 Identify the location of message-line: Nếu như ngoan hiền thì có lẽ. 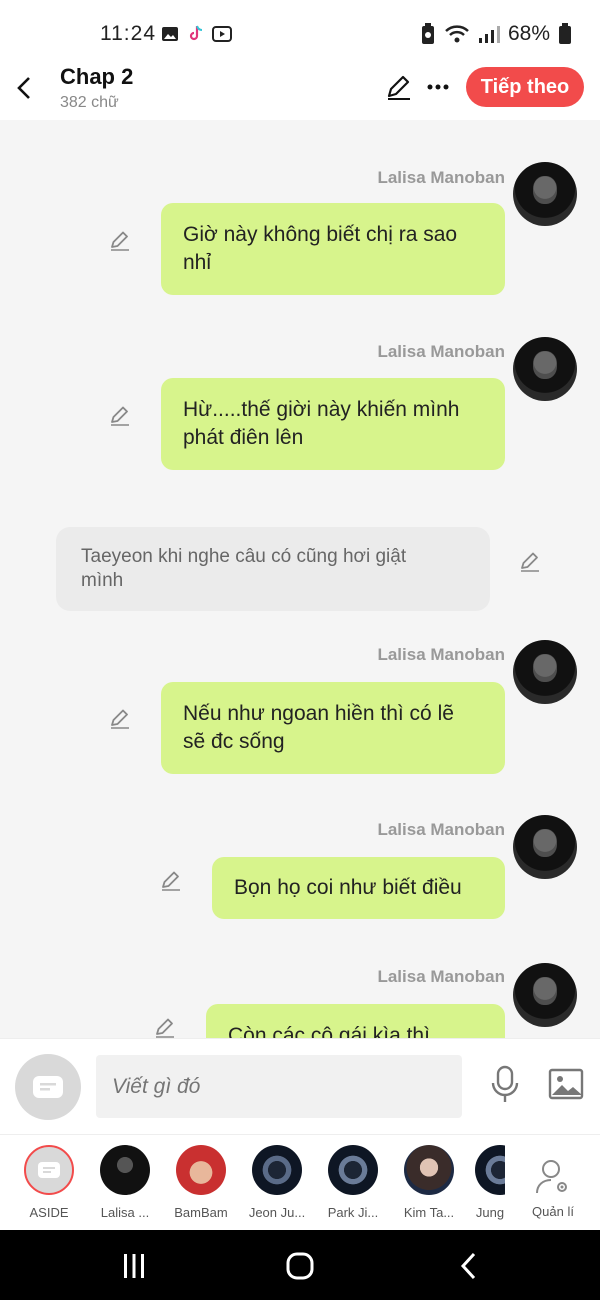
(318, 713).